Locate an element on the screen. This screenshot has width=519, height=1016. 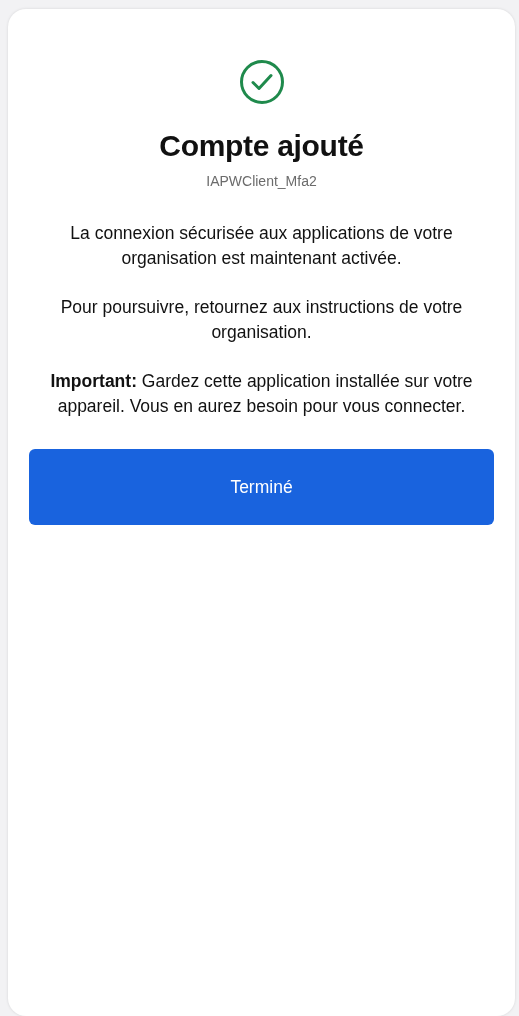
info-paragraph: La connexion sécurisée aux applications de votre organisation est maintenant activée. is located at coordinates (261, 246).